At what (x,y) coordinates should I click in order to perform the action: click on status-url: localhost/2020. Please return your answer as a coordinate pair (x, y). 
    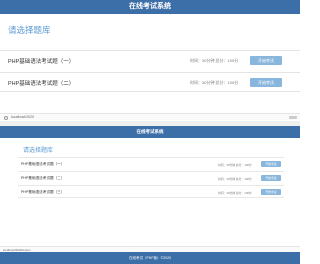
    Looking at the image, I should click on (23, 117).